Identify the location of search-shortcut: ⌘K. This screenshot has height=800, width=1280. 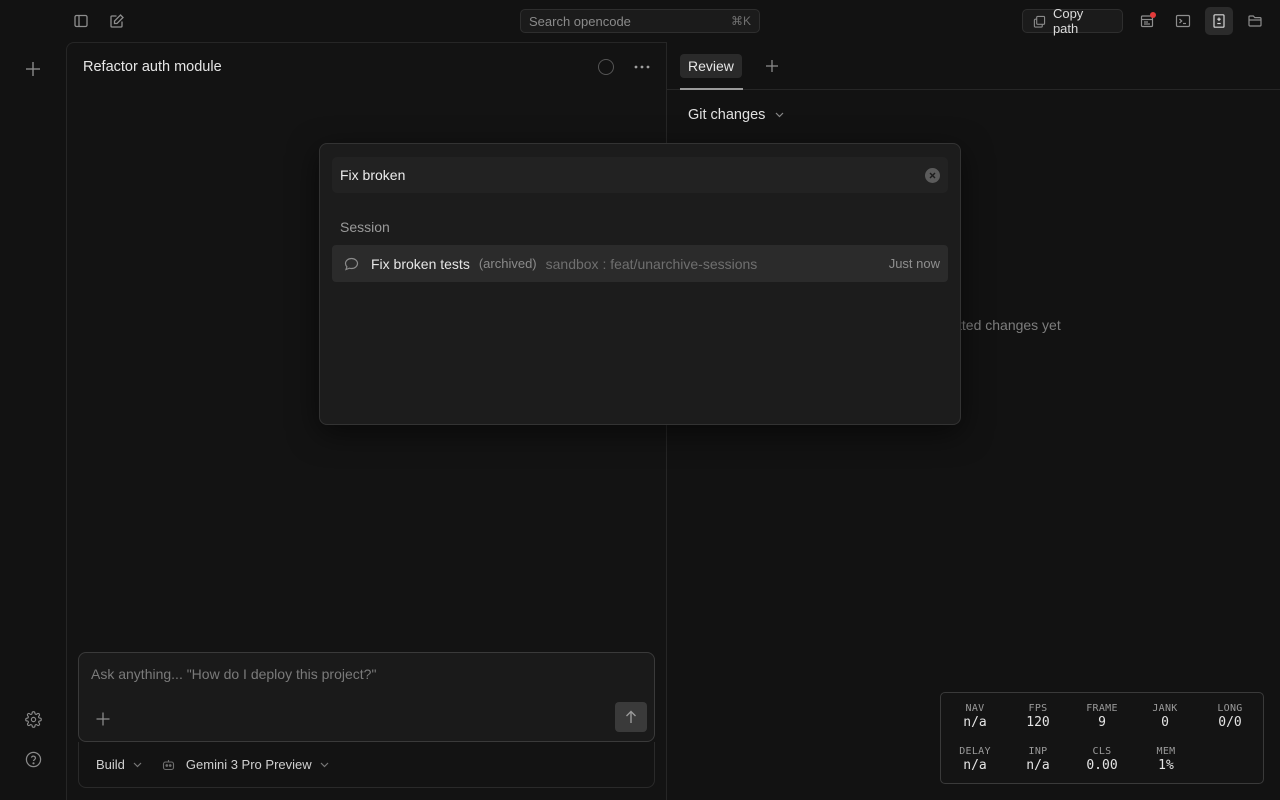
(740, 21).